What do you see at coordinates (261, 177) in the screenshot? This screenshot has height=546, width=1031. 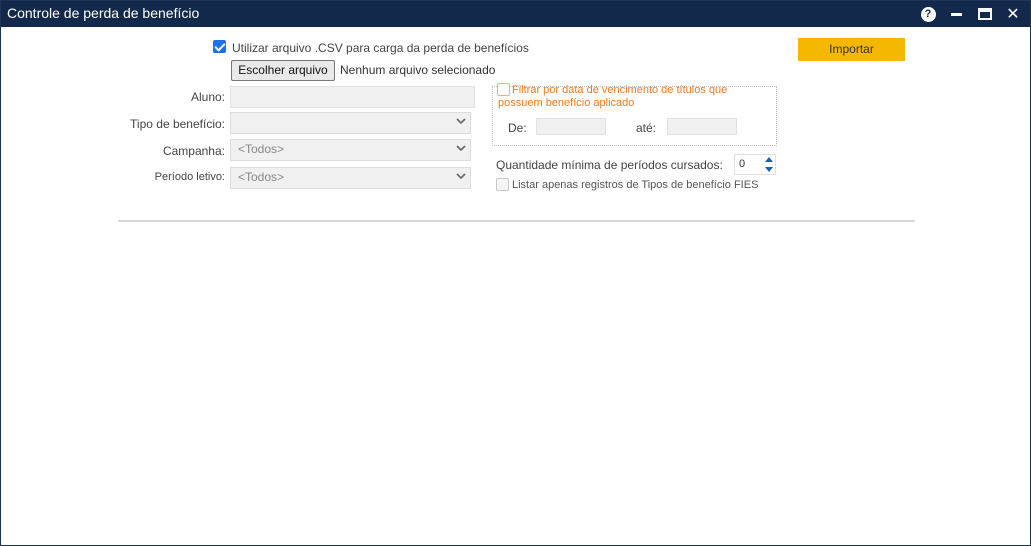 I see `periodo-letivo-value: <Todos>` at bounding box center [261, 177].